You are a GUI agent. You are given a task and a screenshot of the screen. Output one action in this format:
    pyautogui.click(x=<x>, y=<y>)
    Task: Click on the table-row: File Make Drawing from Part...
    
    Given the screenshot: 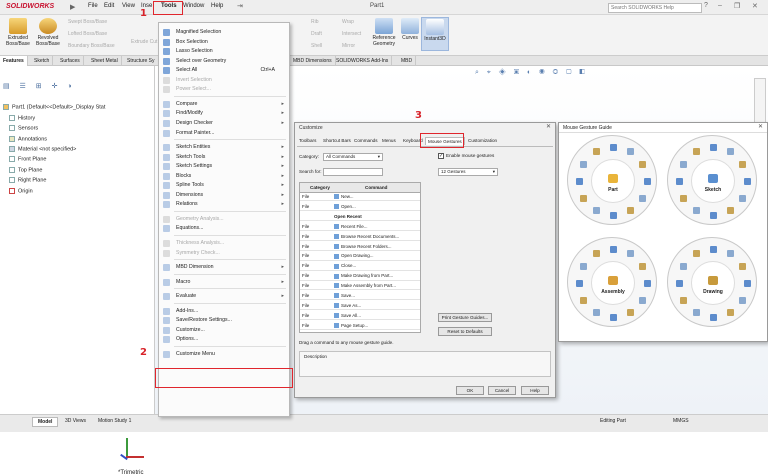 What is the action you would take?
    pyautogui.click(x=360, y=276)
    